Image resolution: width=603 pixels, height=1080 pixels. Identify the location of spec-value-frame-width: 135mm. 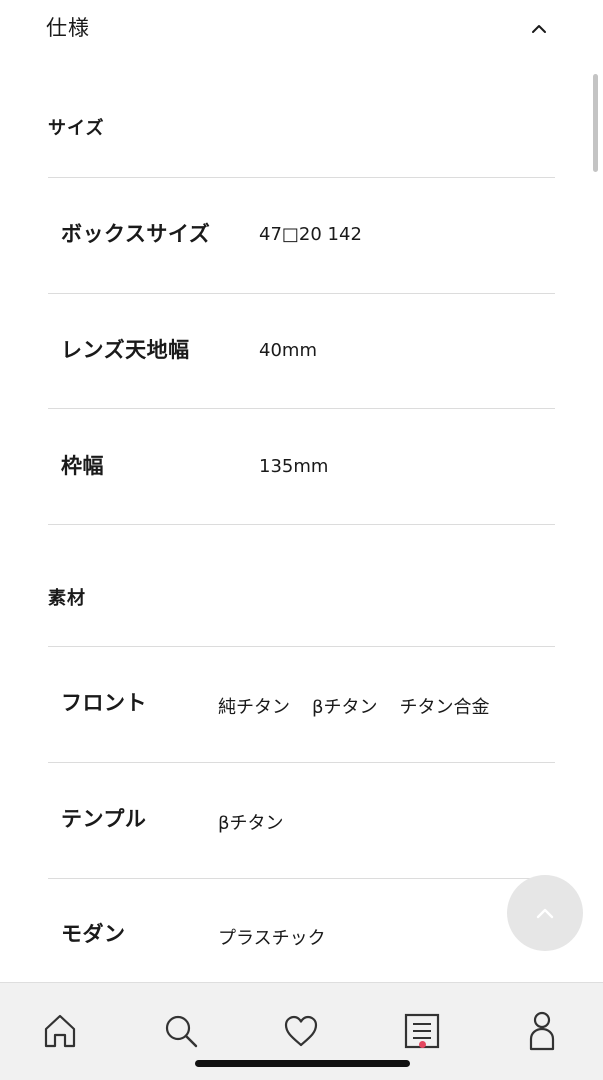
(294, 466).